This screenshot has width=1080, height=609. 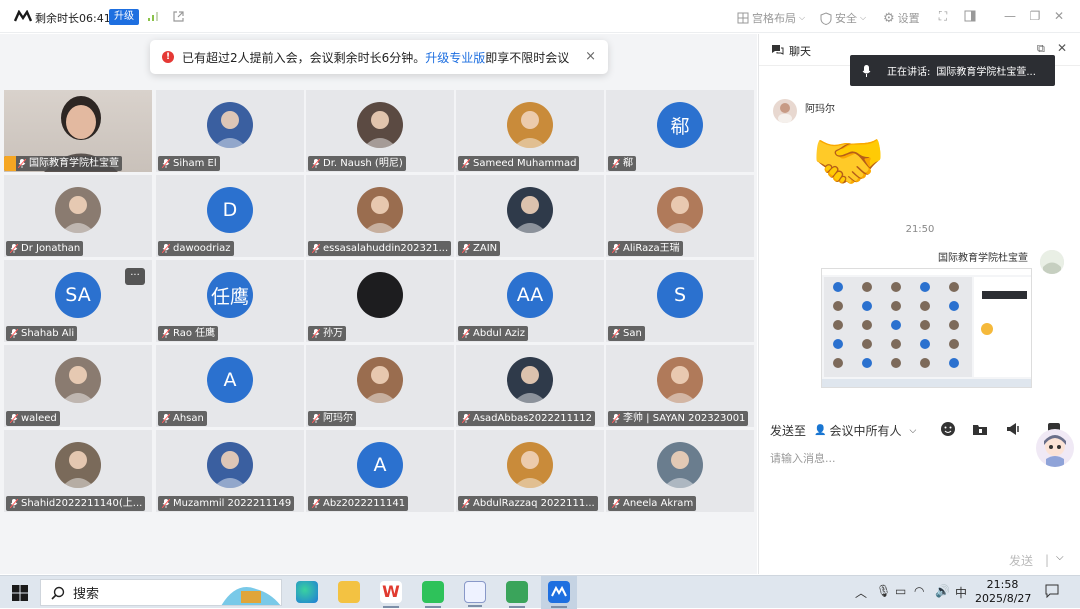 I want to click on avatar: A, so click(x=380, y=465).